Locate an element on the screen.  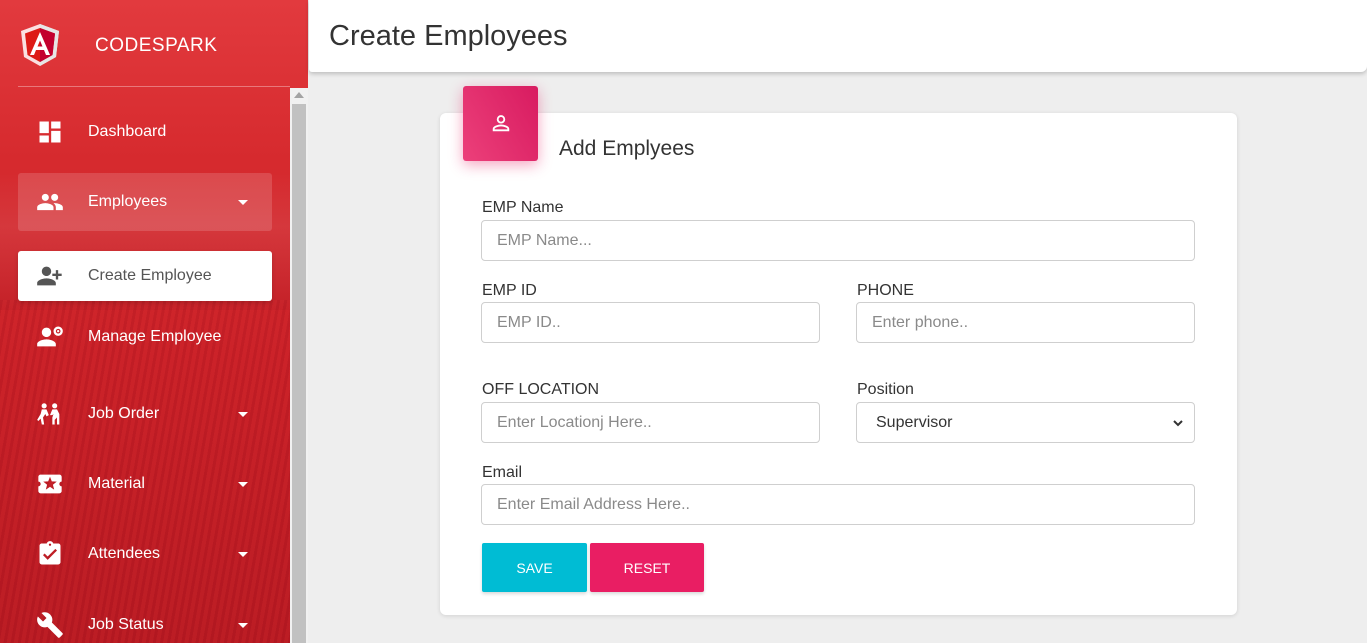
sidebar-item-dashboard: Dashboard is located at coordinates (145, 132).